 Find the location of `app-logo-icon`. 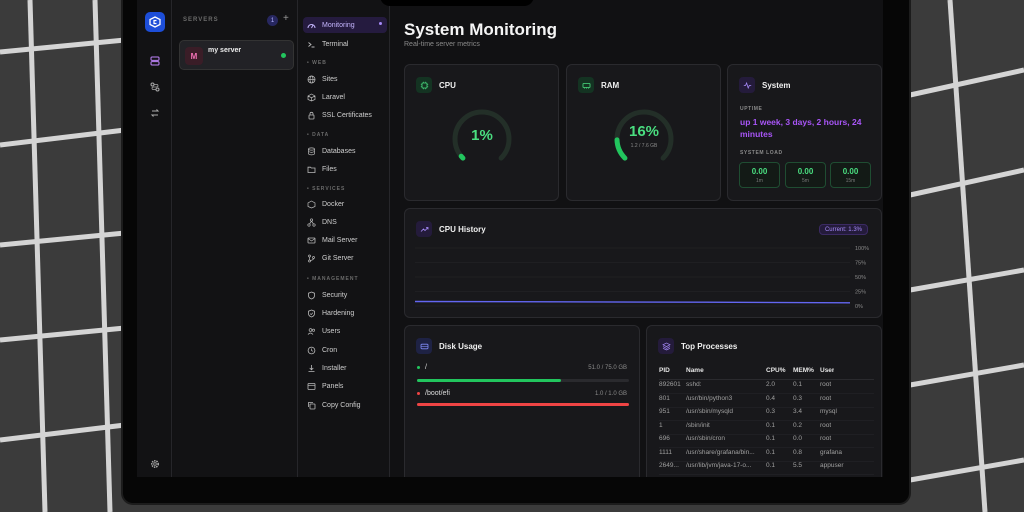

app-logo-icon is located at coordinates (155, 22).